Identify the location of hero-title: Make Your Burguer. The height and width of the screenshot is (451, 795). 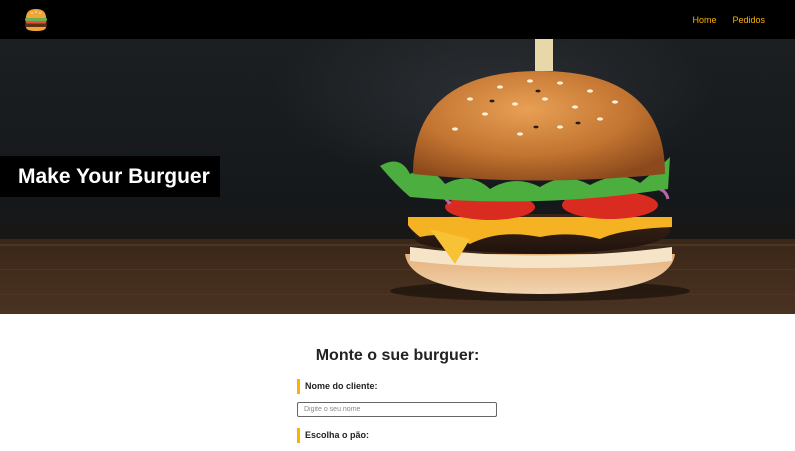
(110, 176).